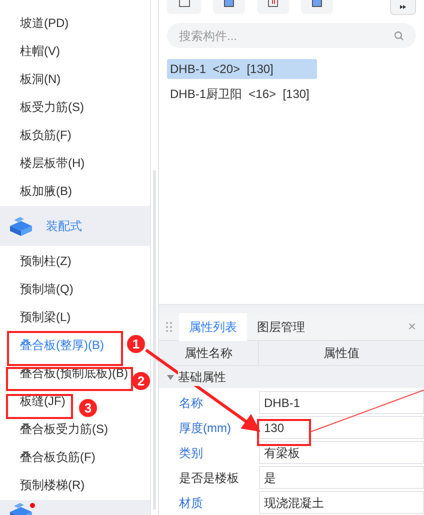  What do you see at coordinates (46, 135) in the screenshot?
I see `sidebar-item: 板负筋(F)` at bounding box center [46, 135].